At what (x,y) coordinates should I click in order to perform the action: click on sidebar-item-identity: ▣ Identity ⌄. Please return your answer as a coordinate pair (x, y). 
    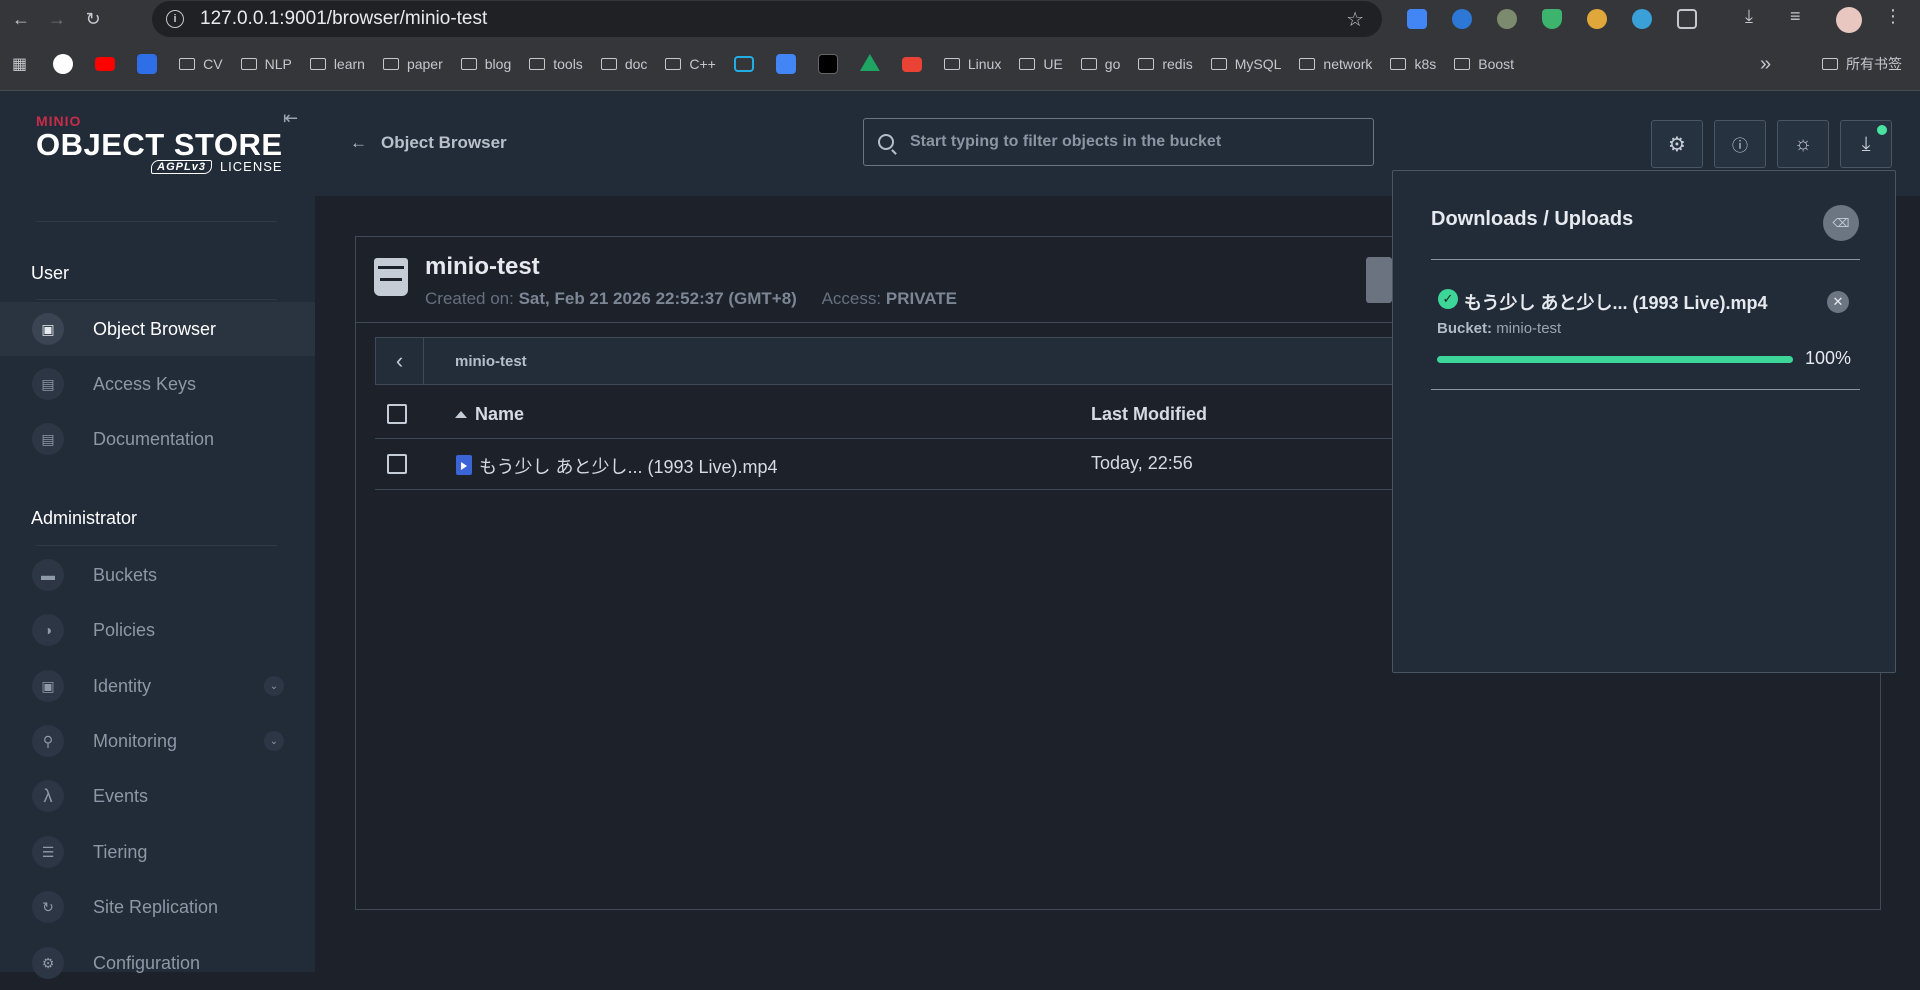
    Looking at the image, I should click on (157, 686).